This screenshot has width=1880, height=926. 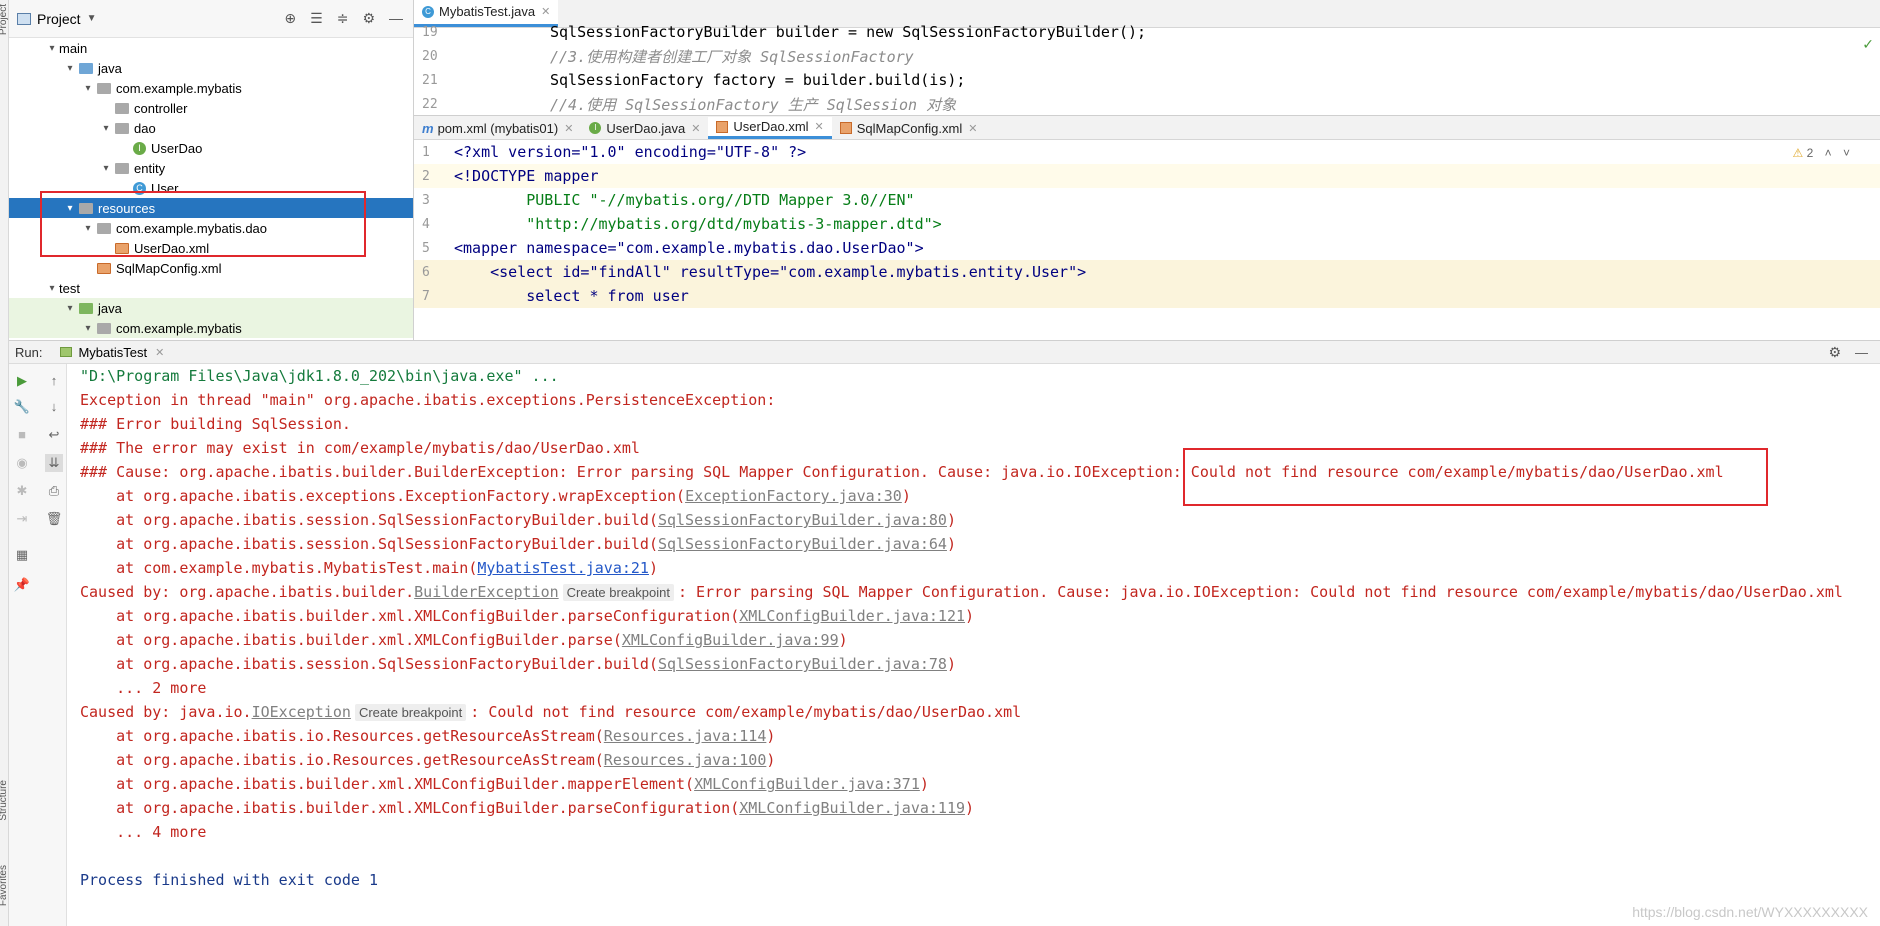 I want to click on stacktrace-link: XMLConfigBuilder.java:121, so click(x=852, y=616).